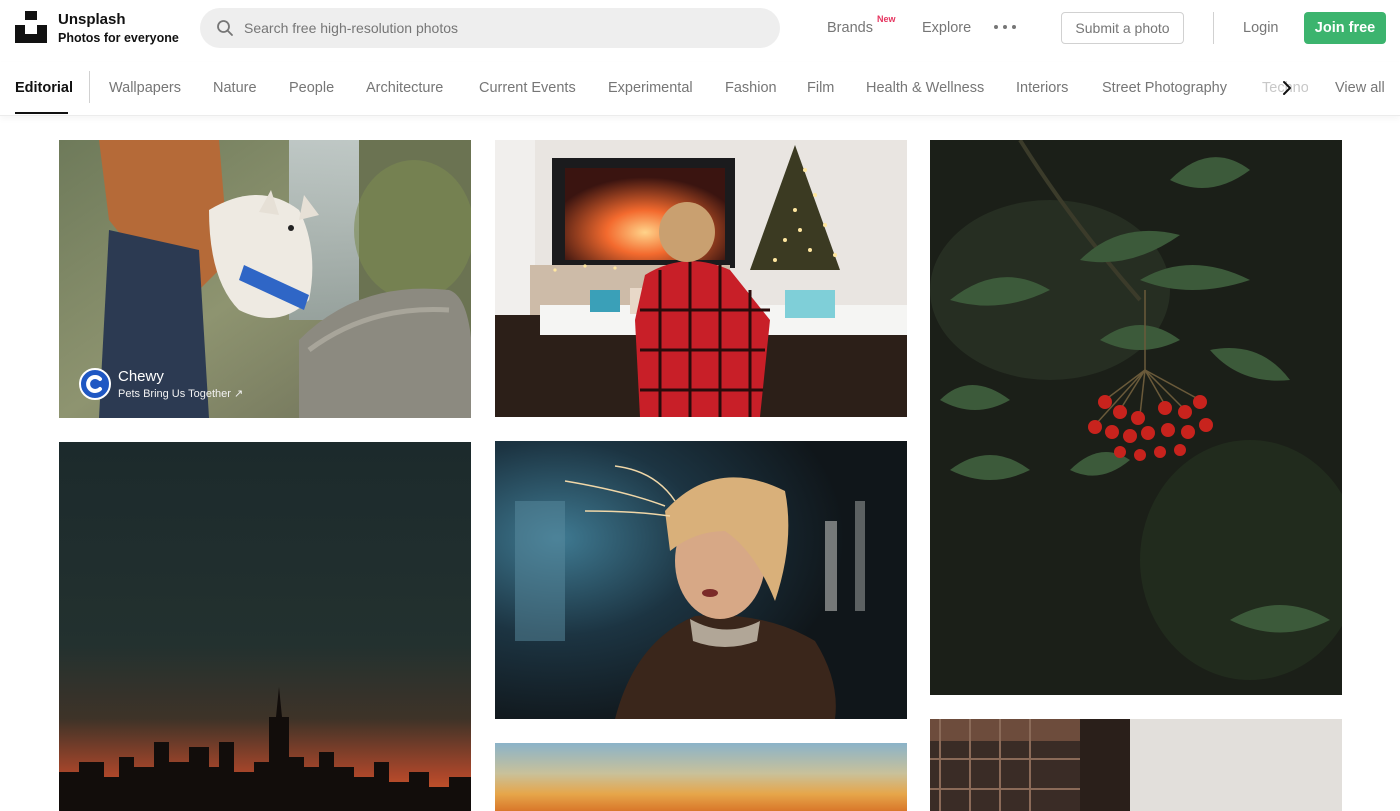  Describe the element at coordinates (225, 28) in the screenshot. I see `search-icon` at that location.